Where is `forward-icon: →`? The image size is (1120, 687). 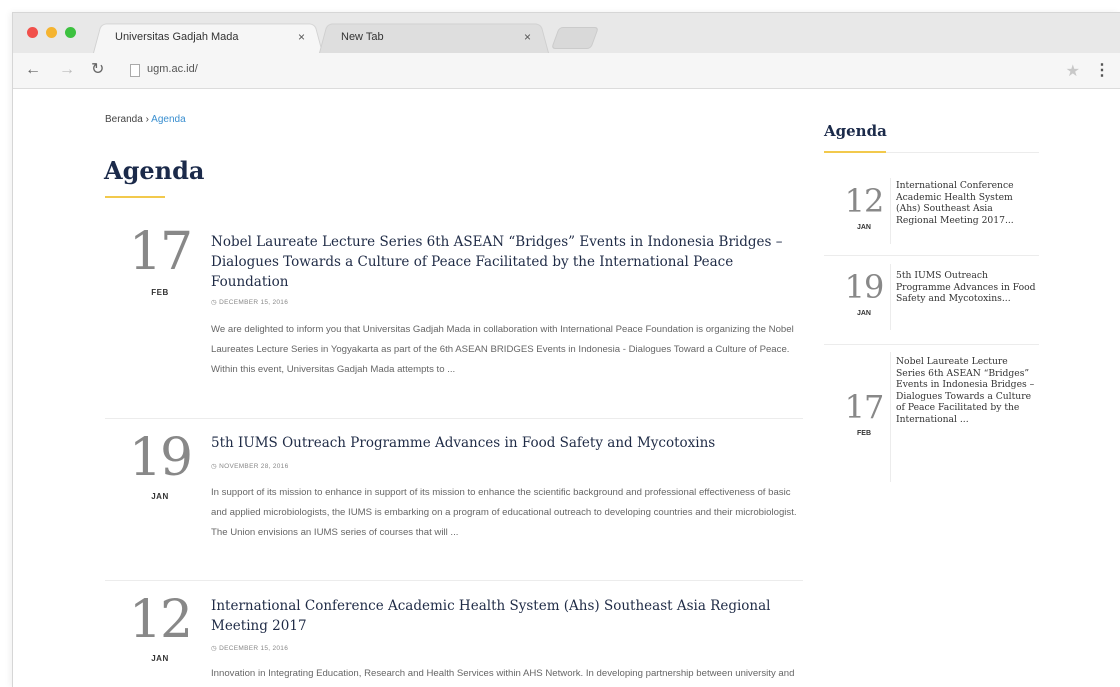 forward-icon: → is located at coordinates (67, 70).